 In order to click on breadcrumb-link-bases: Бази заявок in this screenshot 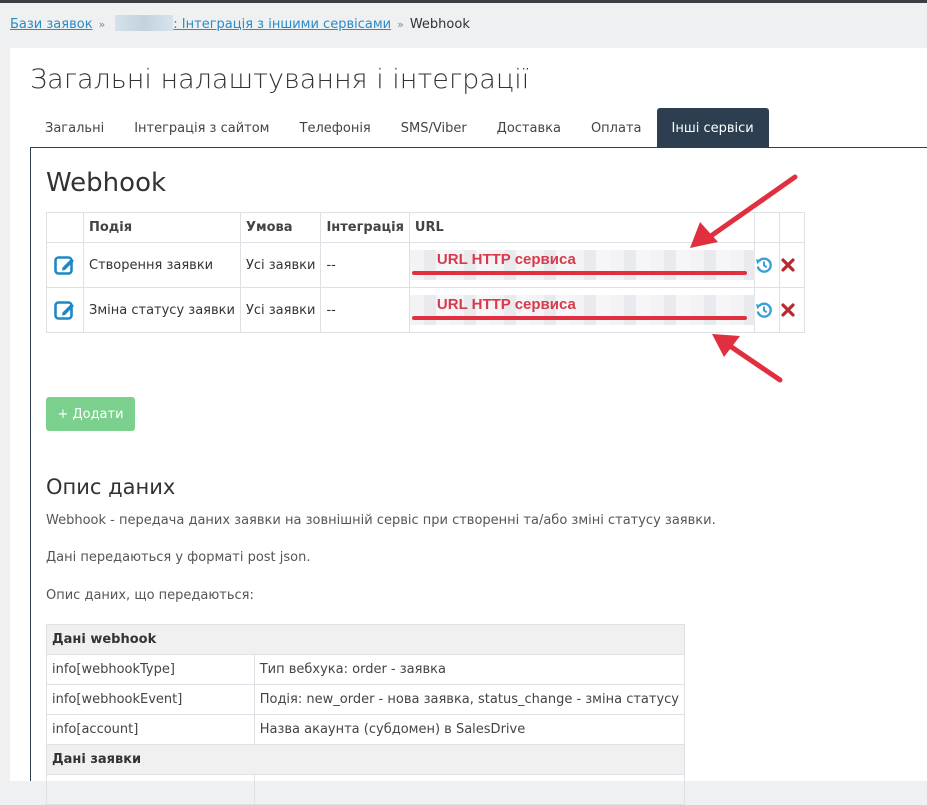, I will do `click(51, 24)`.